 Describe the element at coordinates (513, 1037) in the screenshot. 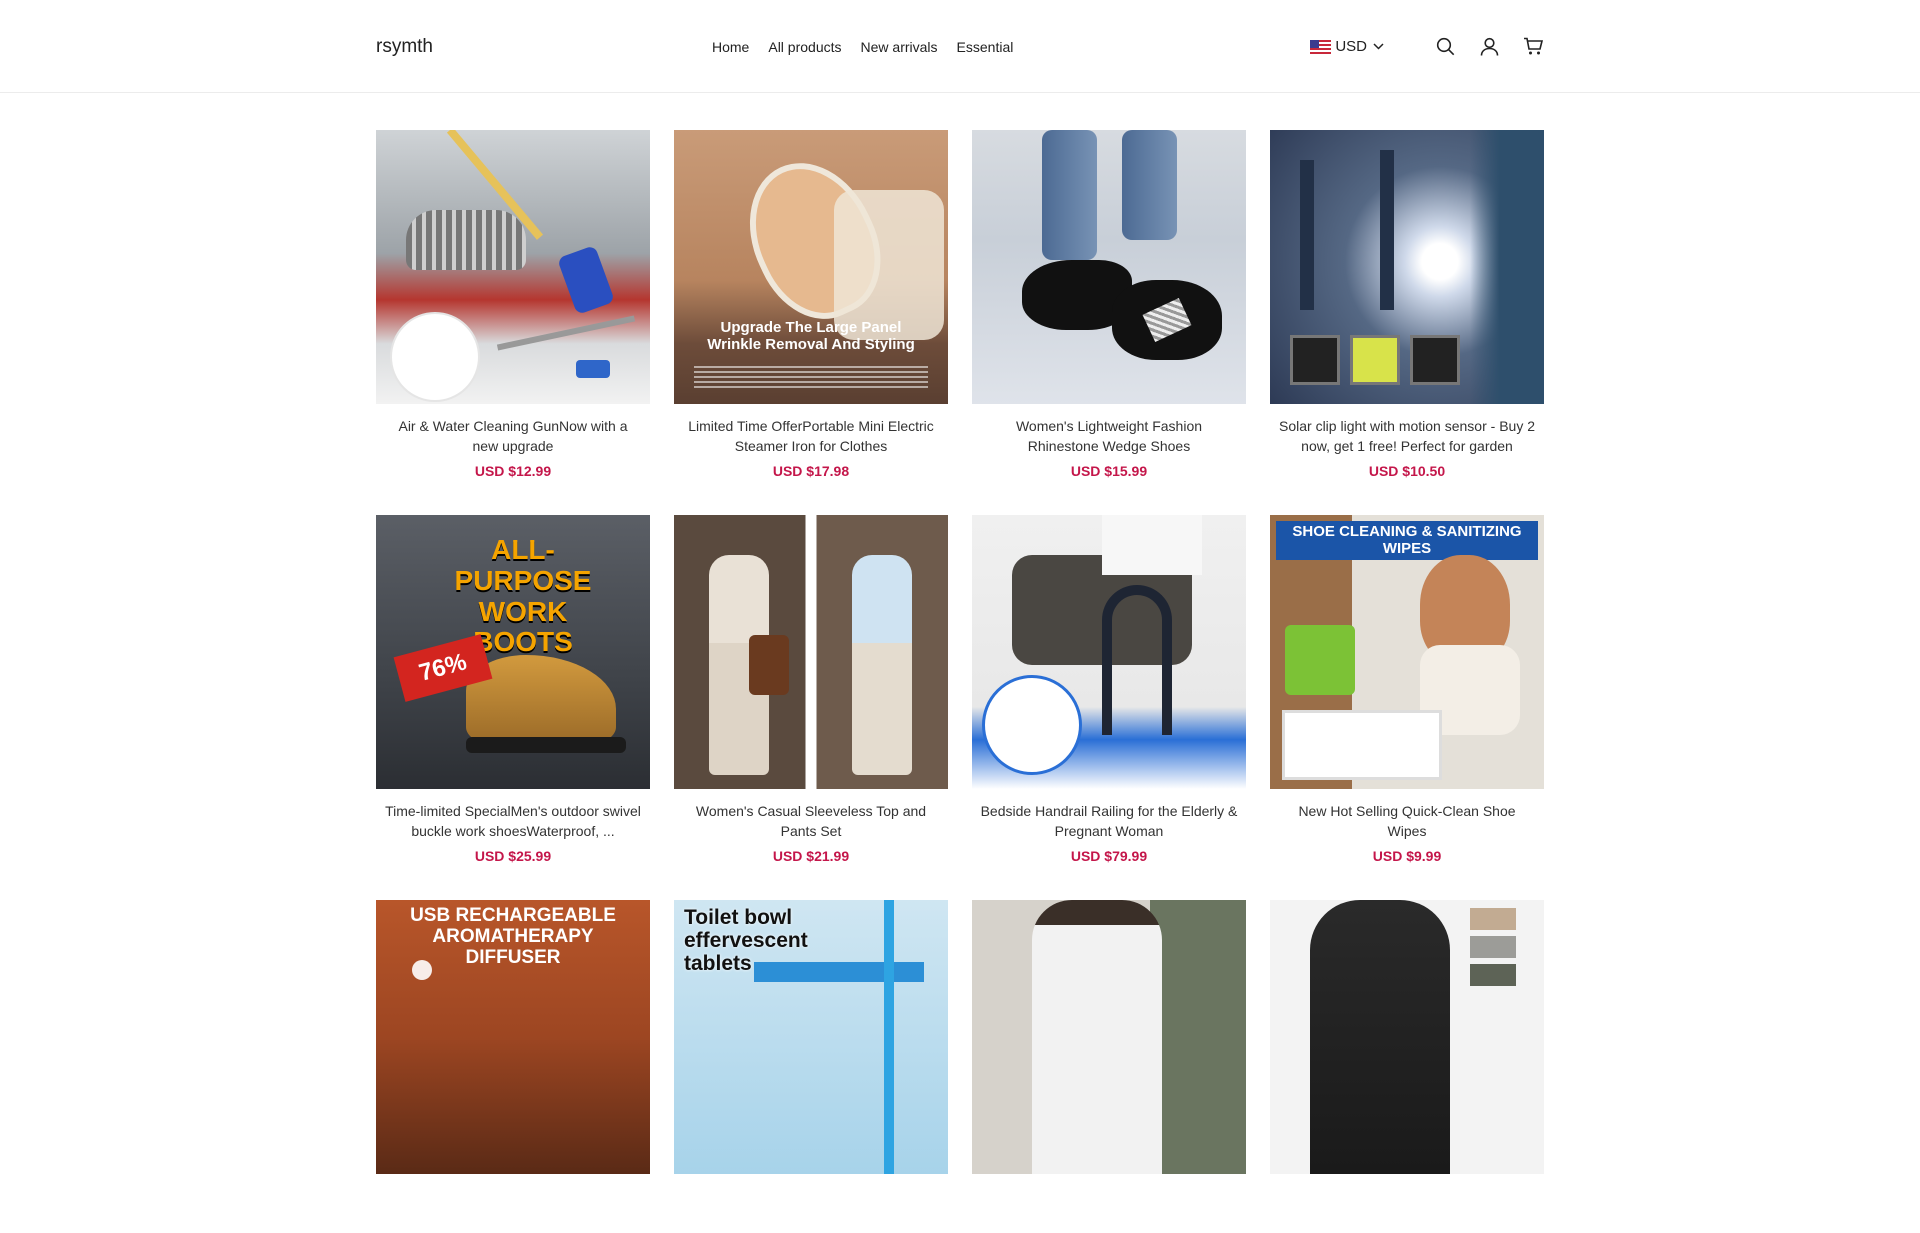

I see `product-image: USB RECHARGEABLE AROMATHERAPY DIFFUSER` at that location.